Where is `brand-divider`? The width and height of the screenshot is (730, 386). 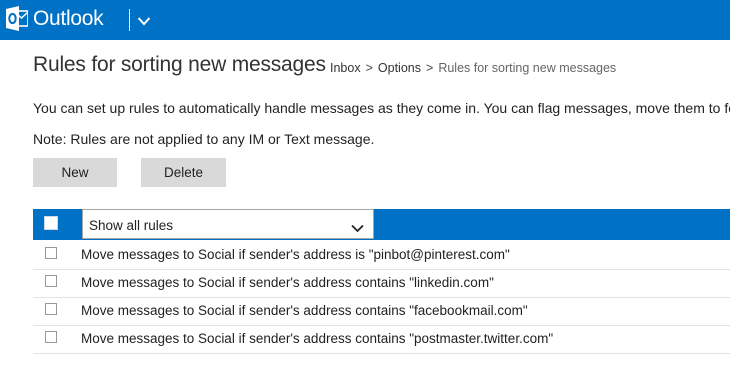
brand-divider is located at coordinates (129, 20).